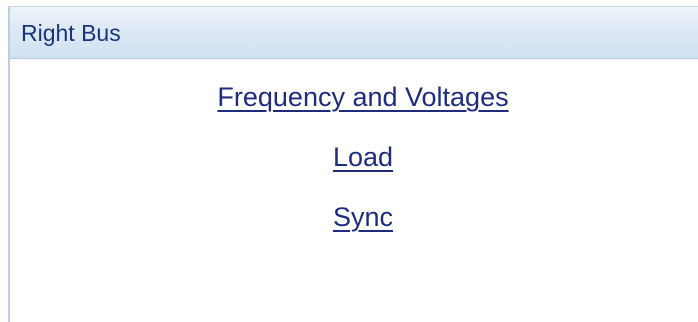 The image size is (698, 322). What do you see at coordinates (354, 97) in the screenshot?
I see `frequency-and-voltages-link: Frequency and Voltages` at bounding box center [354, 97].